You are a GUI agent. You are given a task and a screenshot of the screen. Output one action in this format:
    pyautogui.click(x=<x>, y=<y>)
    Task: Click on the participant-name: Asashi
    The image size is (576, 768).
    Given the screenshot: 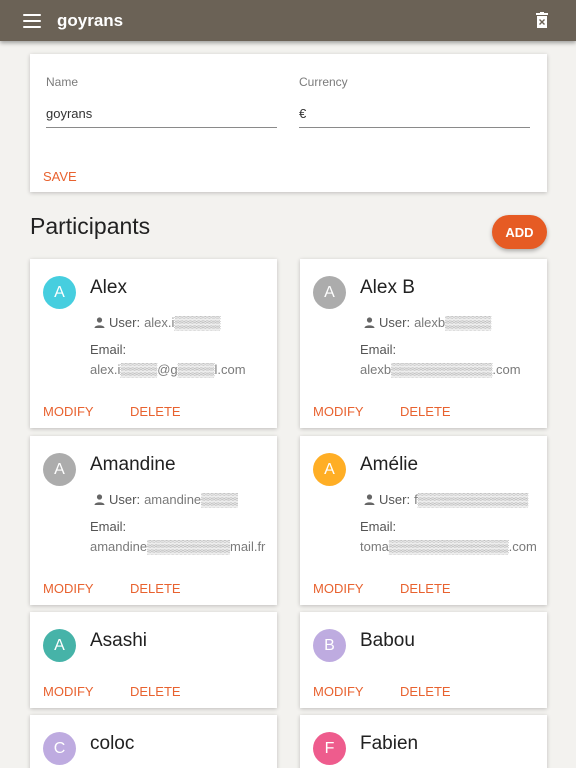 What is the action you would take?
    pyautogui.click(x=119, y=640)
    